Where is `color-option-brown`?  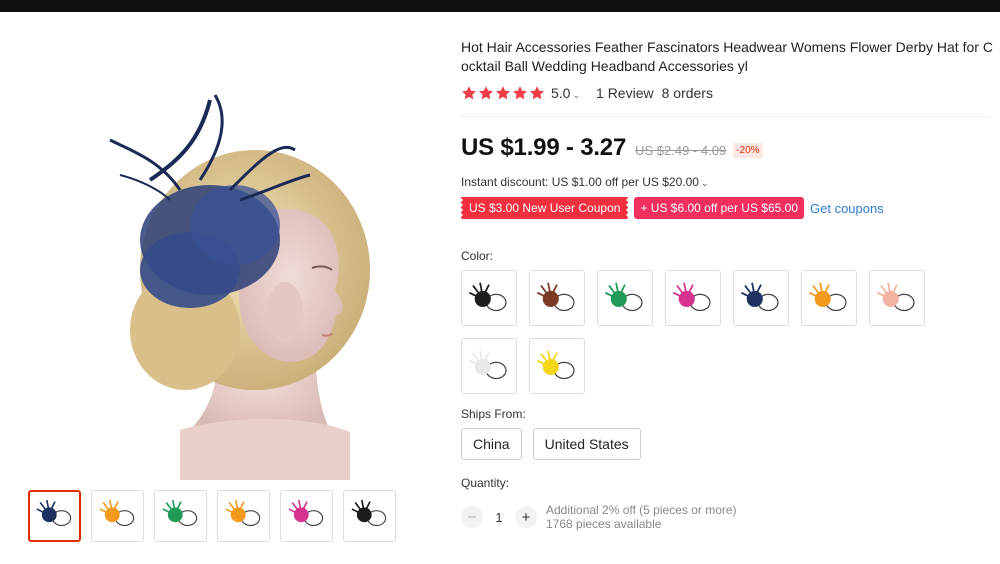 color-option-brown is located at coordinates (557, 298).